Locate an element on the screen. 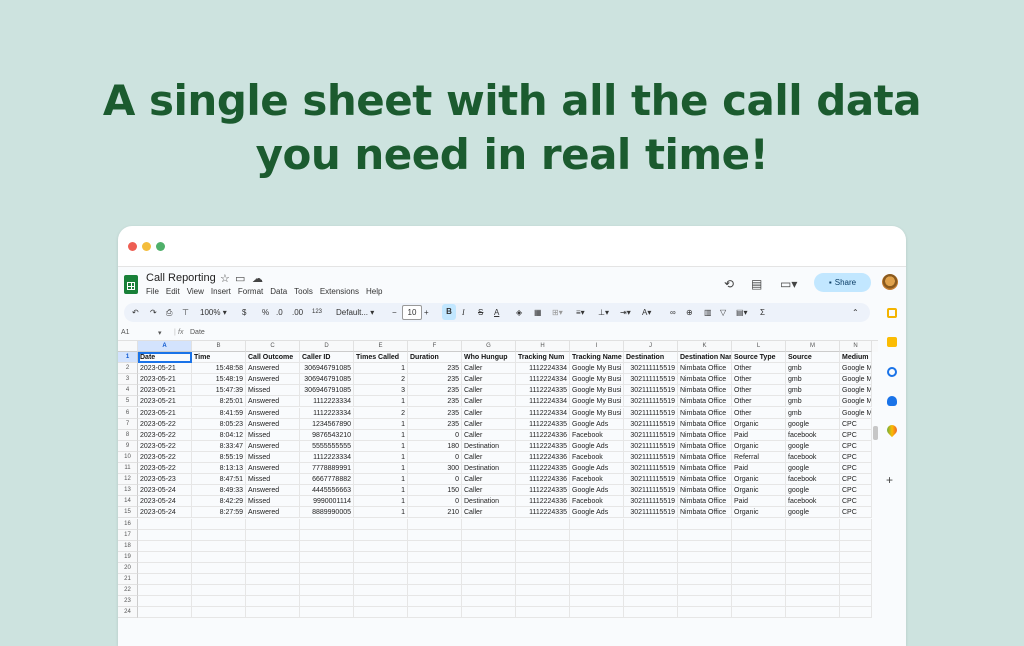 The width and height of the screenshot is (1024, 646). row-number: 9 is located at coordinates (128, 446).